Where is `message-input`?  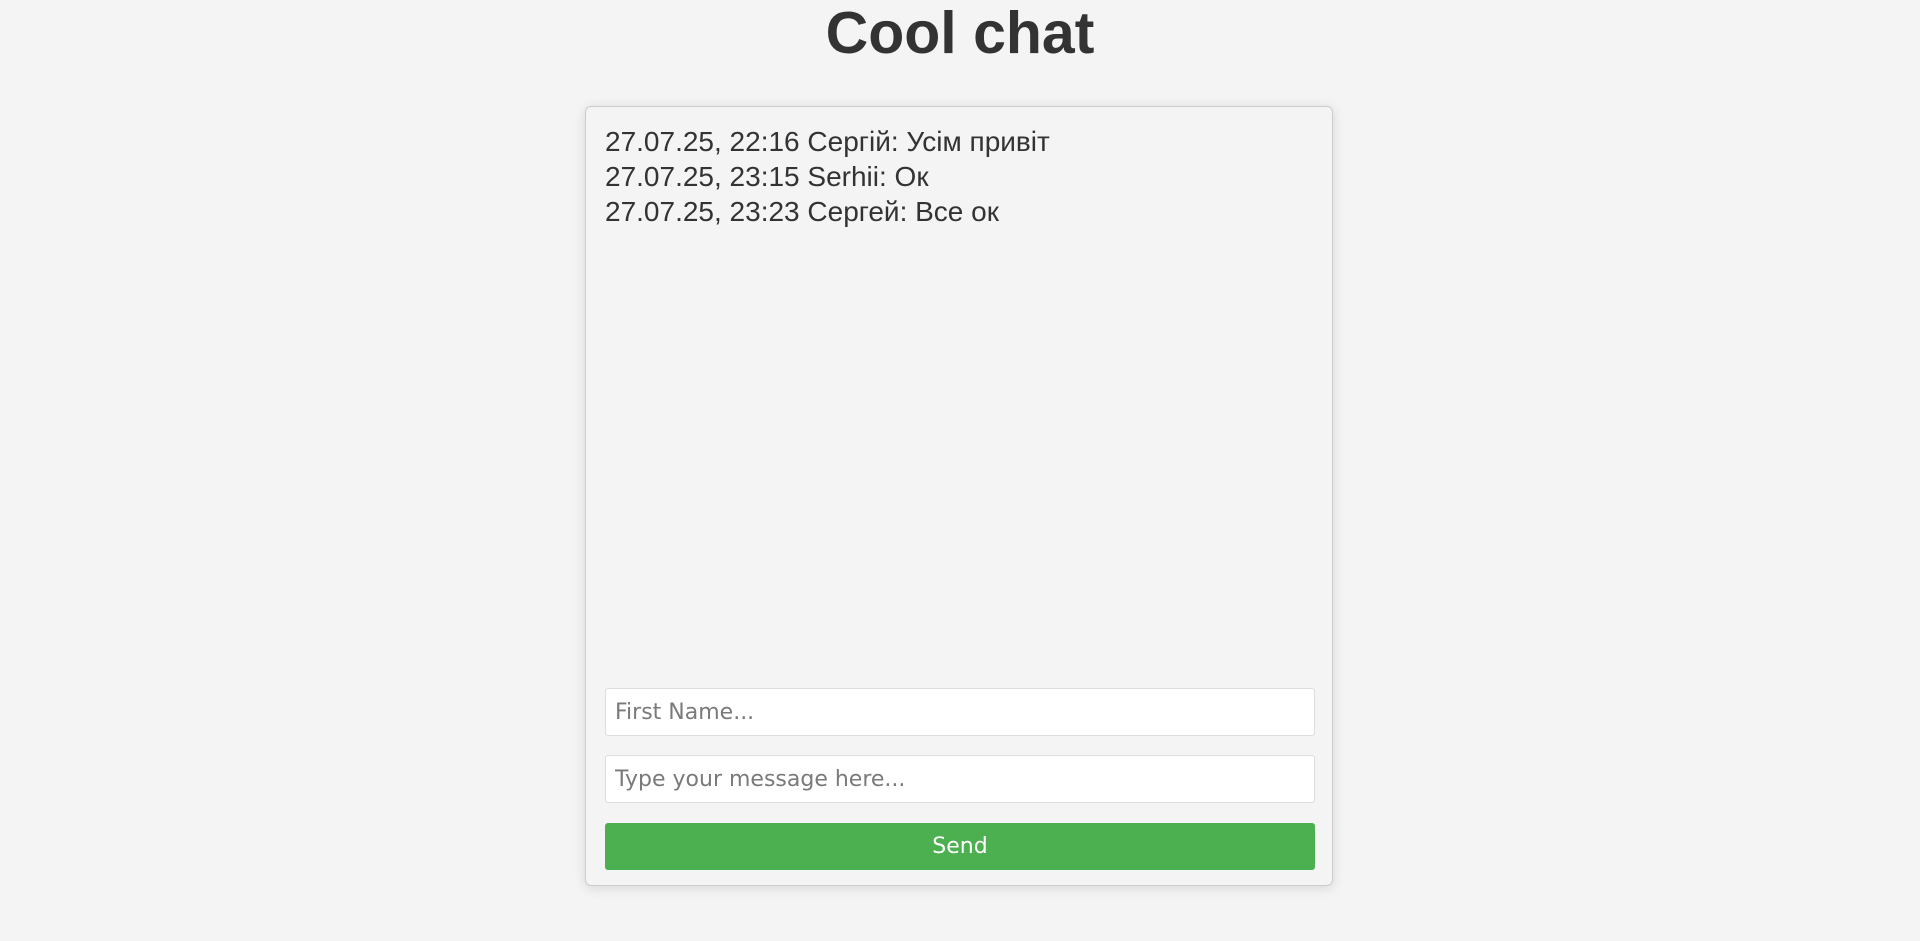
message-input is located at coordinates (960, 779).